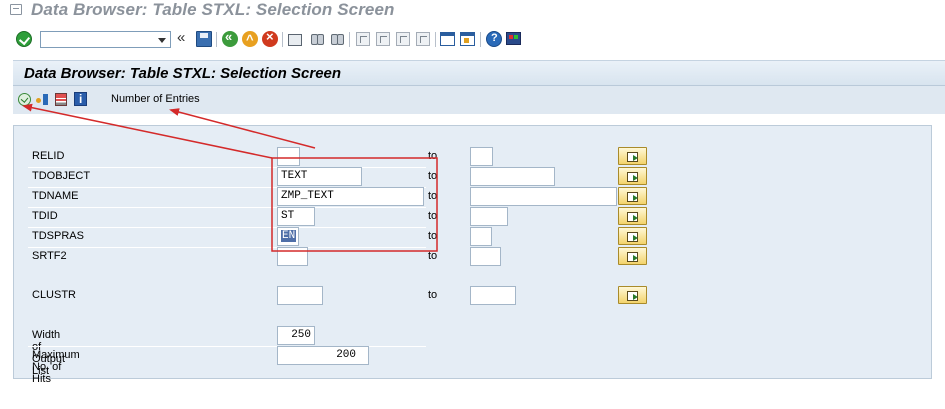 This screenshot has width=945, height=409. Describe the element at coordinates (383, 39) in the screenshot. I see `previous-page-icon` at that location.